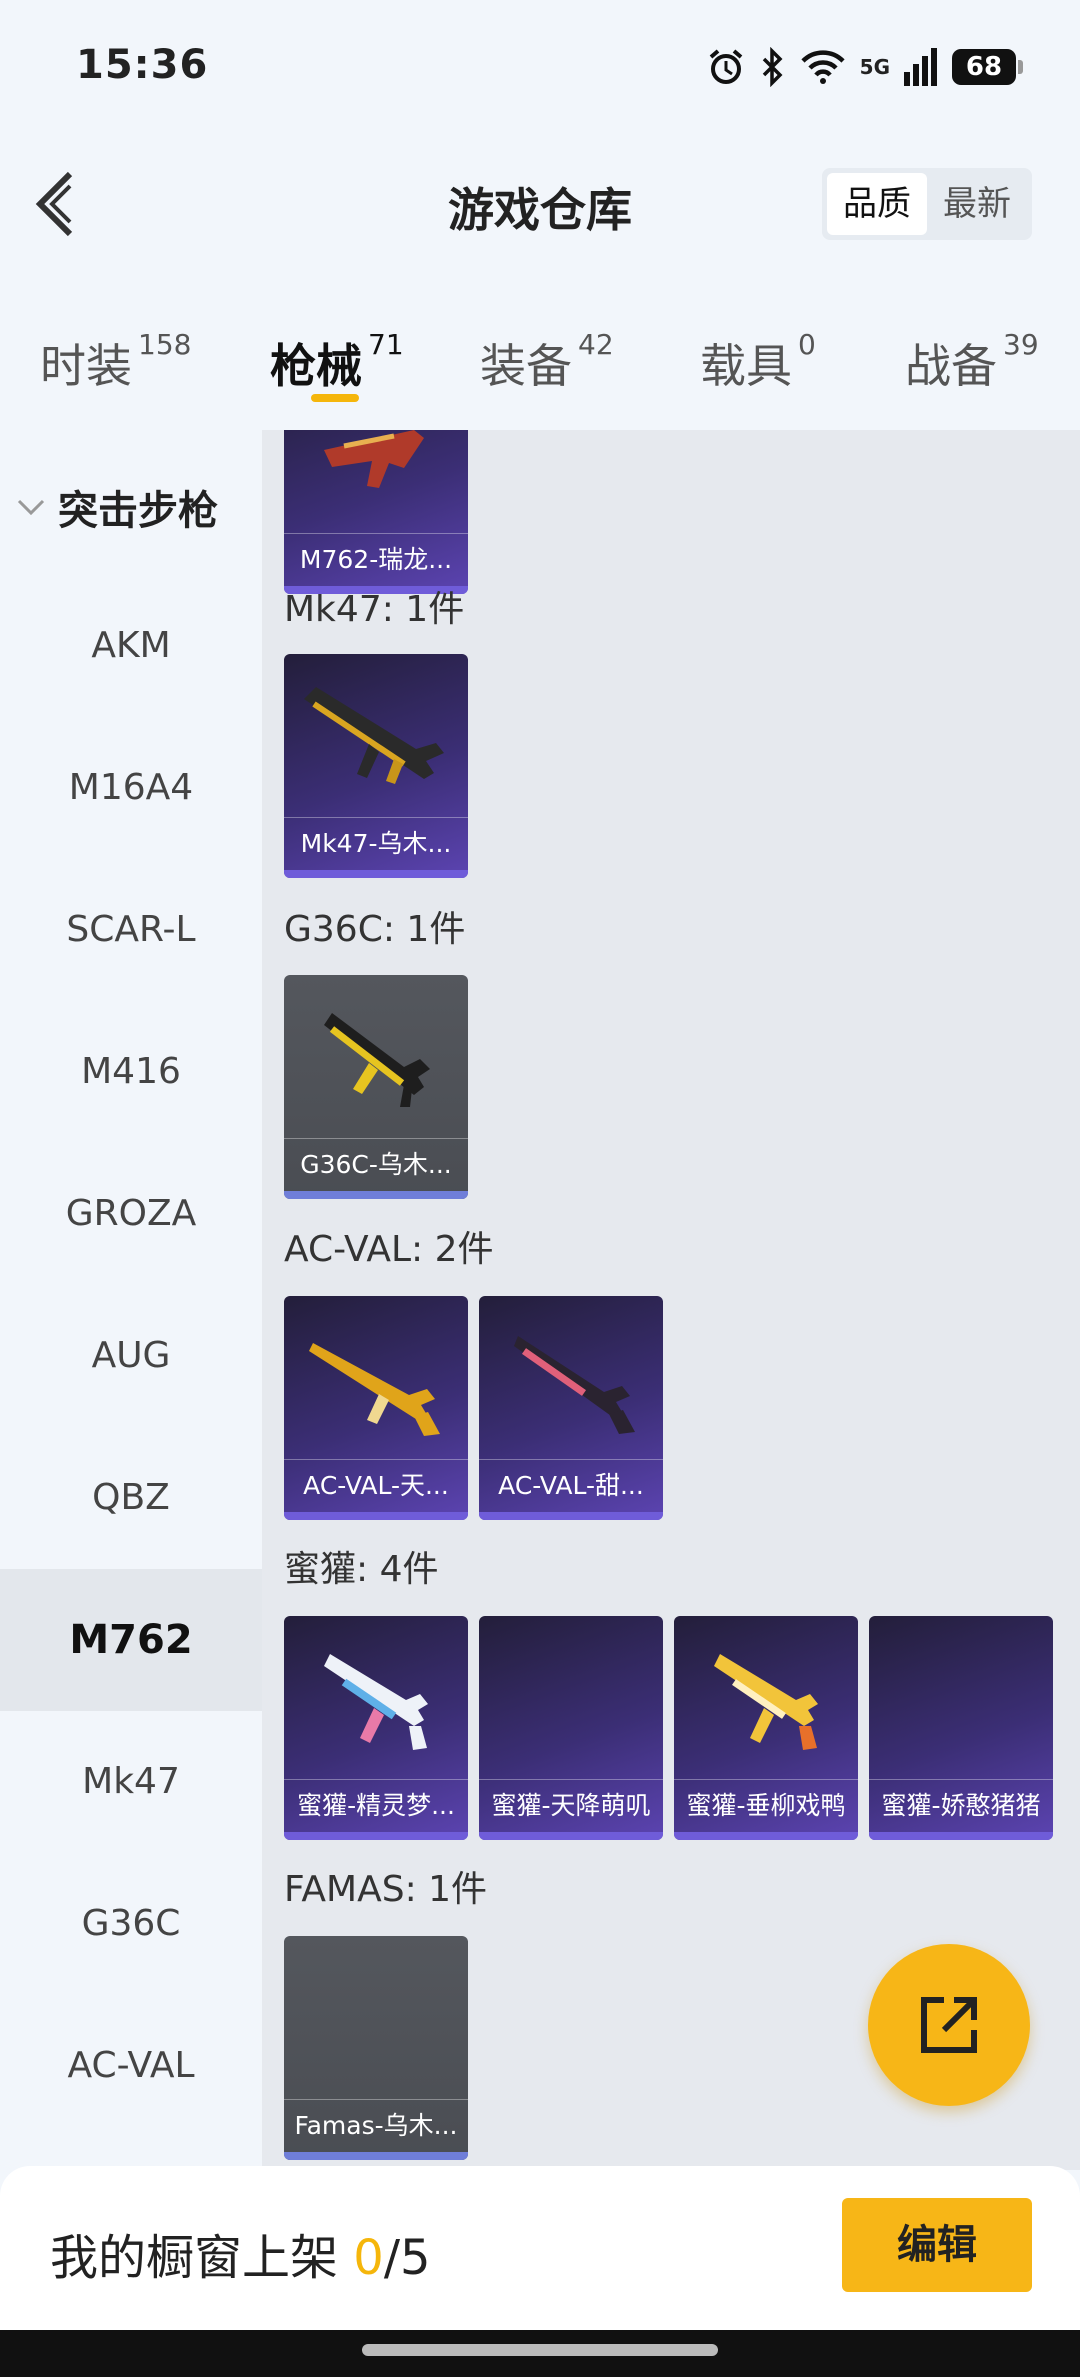 This screenshot has height=2377, width=1080. What do you see at coordinates (131, 1640) in the screenshot?
I see `sidebar-item-m762: M762` at bounding box center [131, 1640].